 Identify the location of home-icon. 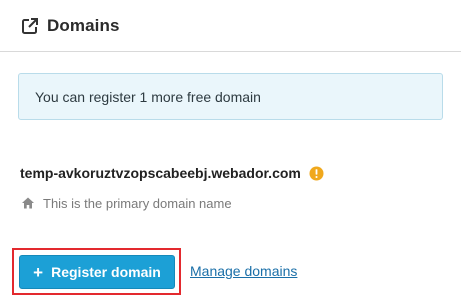
(28, 203).